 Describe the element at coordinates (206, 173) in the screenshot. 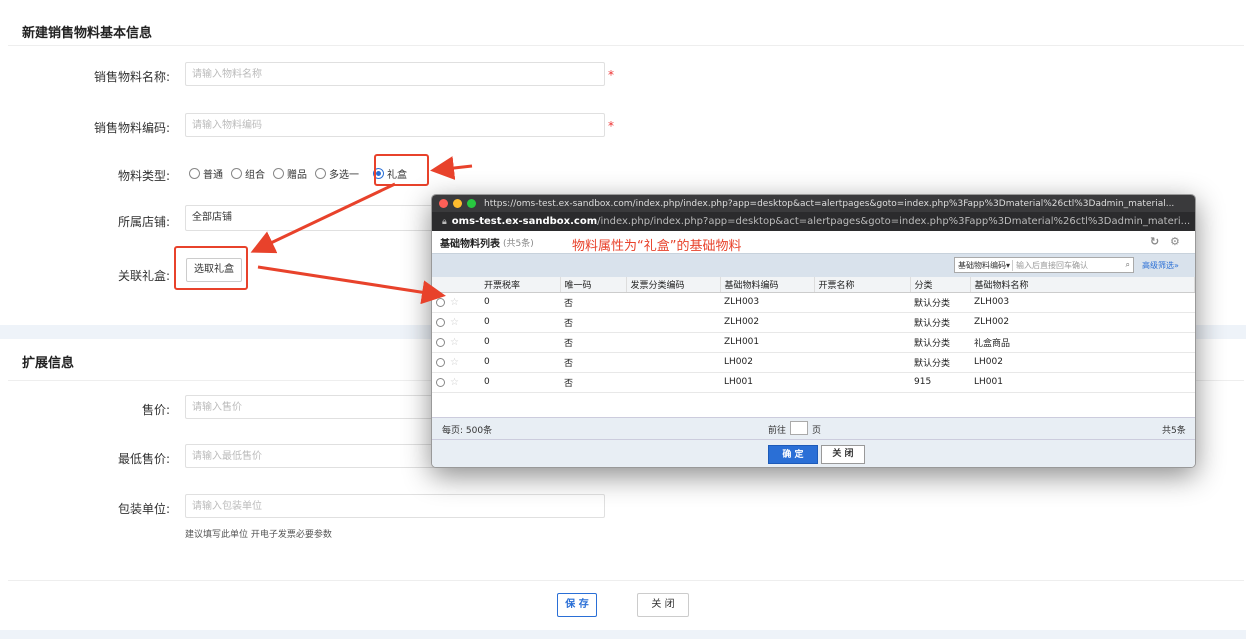

I see `type-radio-normal: 普通` at that location.